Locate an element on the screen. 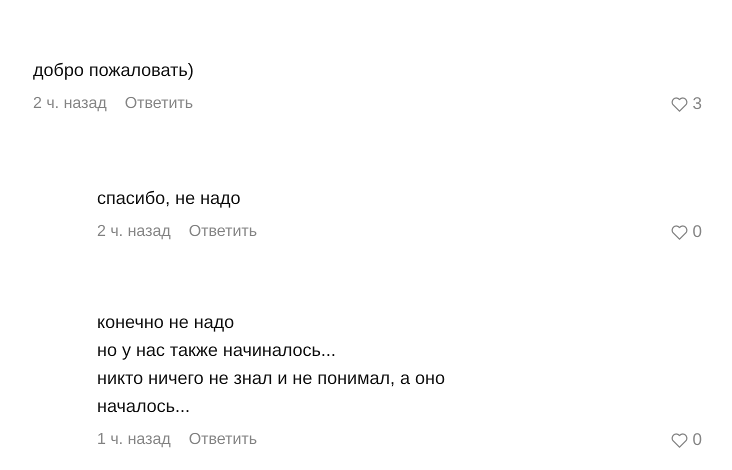  like-button: 3 is located at coordinates (686, 104).